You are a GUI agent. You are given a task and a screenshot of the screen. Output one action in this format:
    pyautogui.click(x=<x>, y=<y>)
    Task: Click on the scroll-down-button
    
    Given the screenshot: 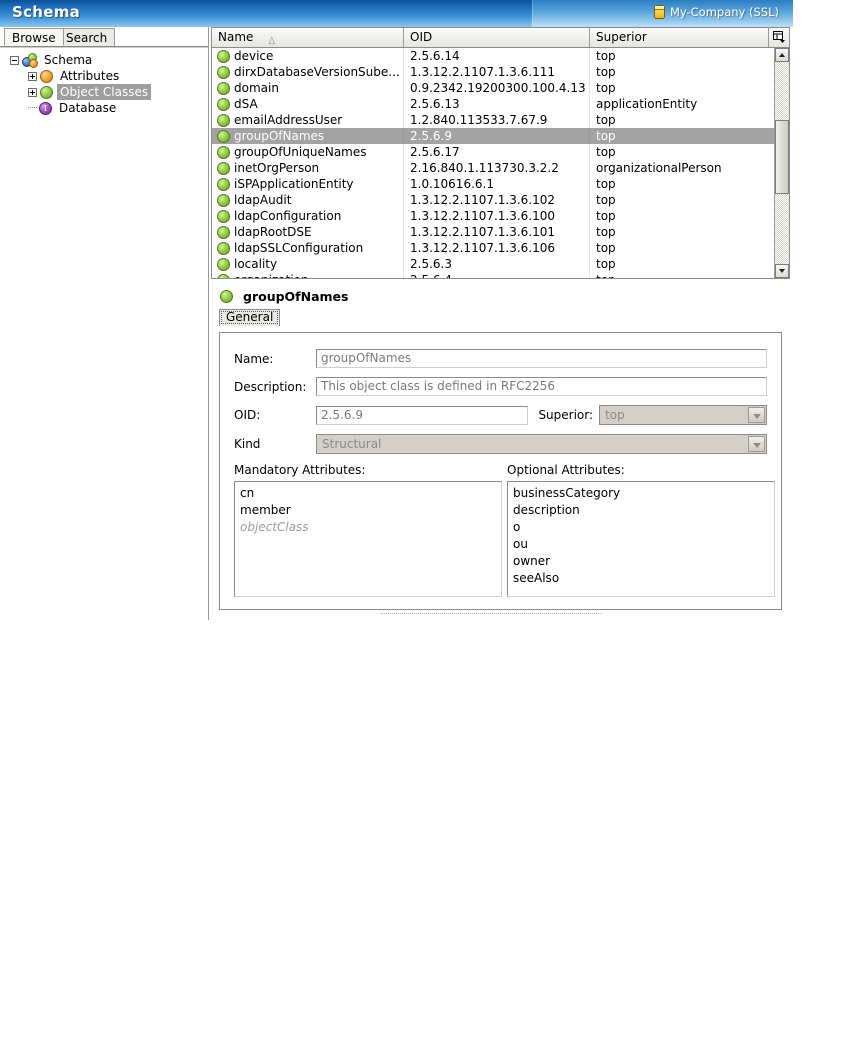 What is the action you would take?
    pyautogui.click(x=782, y=271)
    